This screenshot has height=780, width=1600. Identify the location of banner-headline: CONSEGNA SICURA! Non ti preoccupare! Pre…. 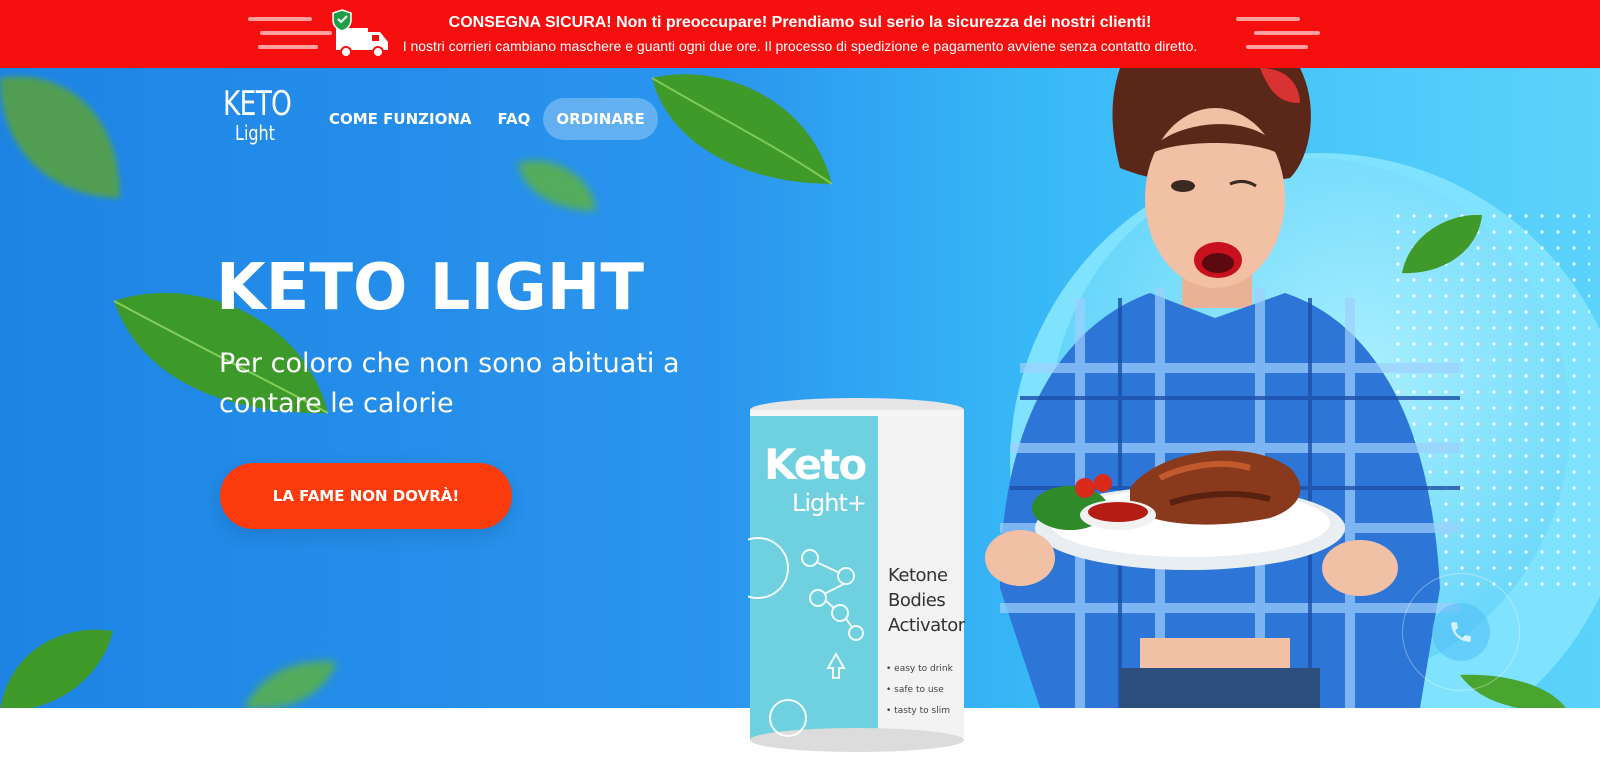
(800, 22).